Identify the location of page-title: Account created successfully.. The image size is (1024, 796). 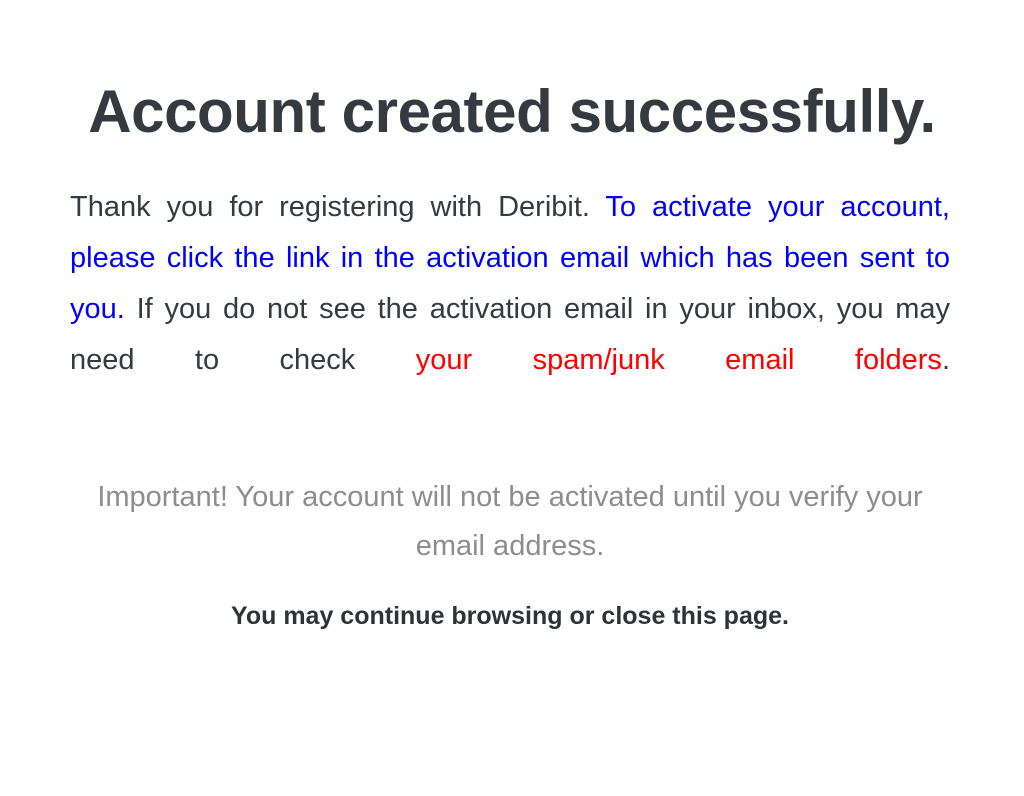
(512, 111).